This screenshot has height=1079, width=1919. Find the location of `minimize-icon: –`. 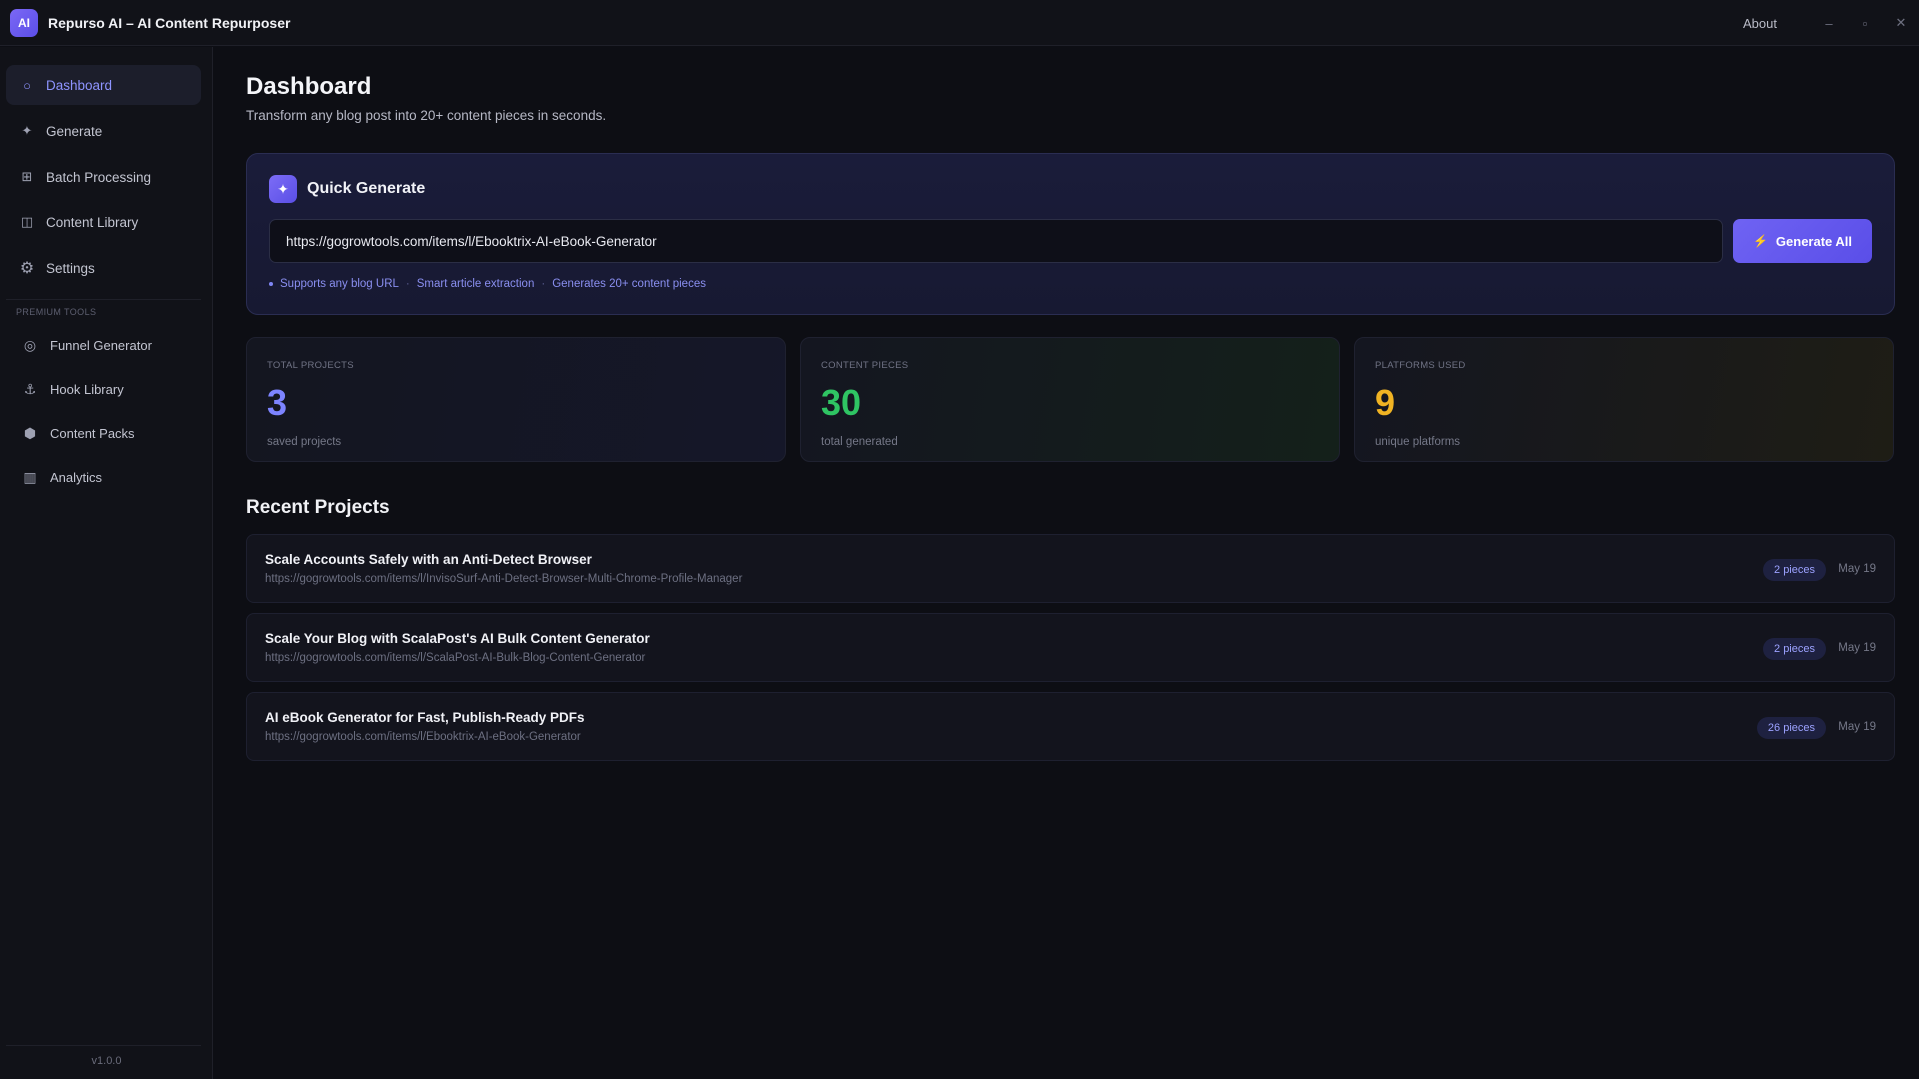

minimize-icon: – is located at coordinates (1829, 23).